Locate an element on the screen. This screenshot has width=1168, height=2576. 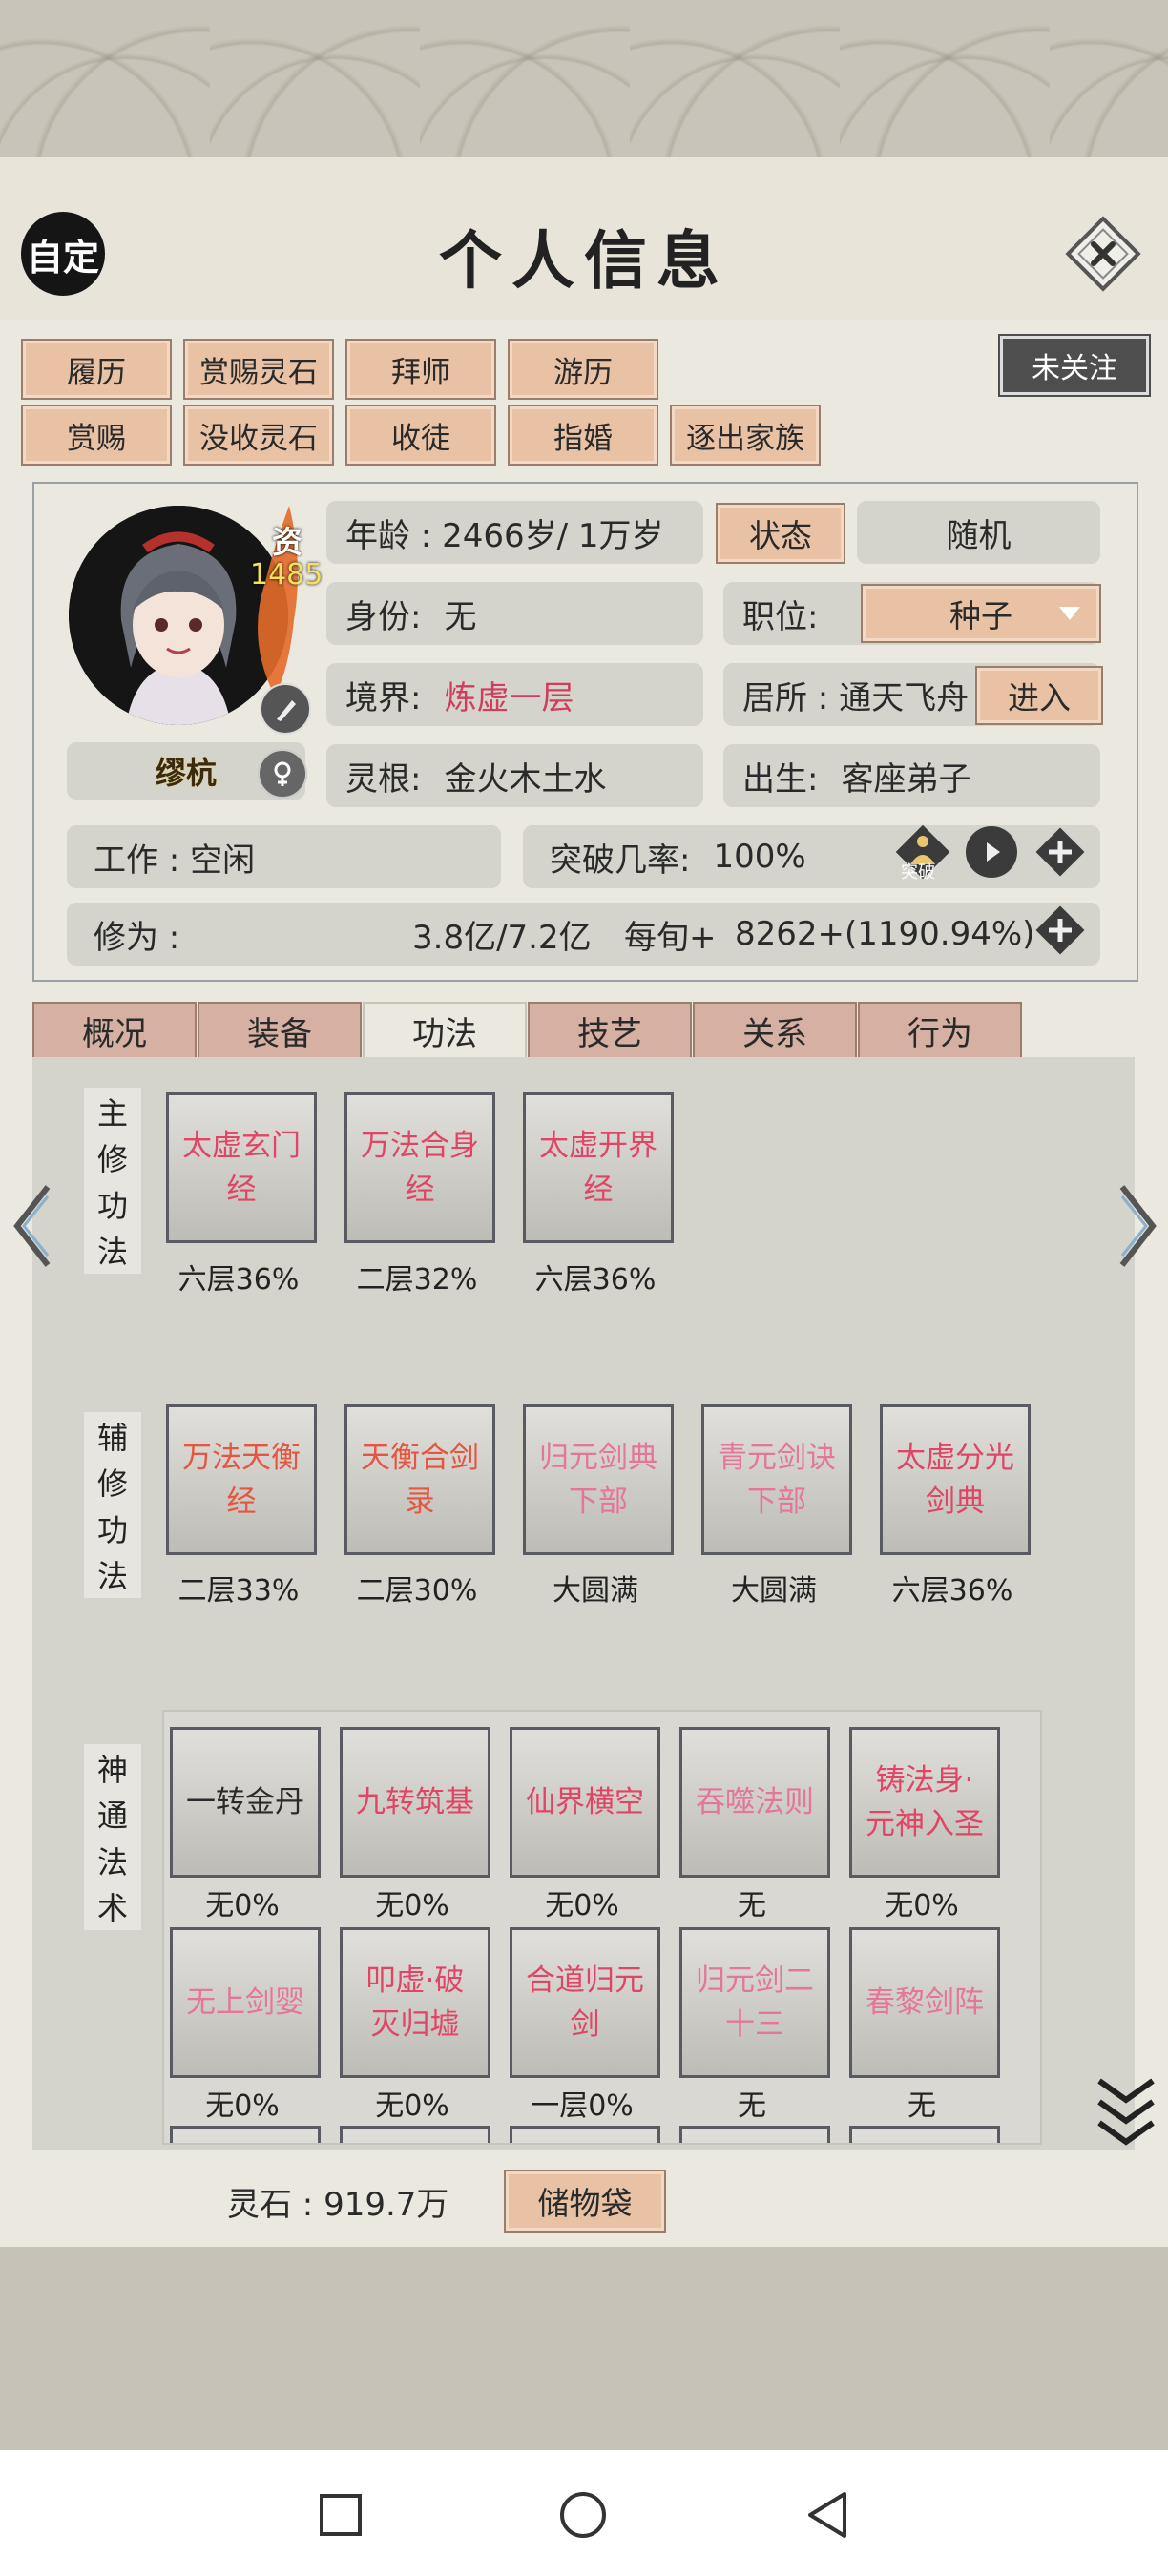
reward-stones-button: 赏赐灵石 is located at coordinates (258, 369).